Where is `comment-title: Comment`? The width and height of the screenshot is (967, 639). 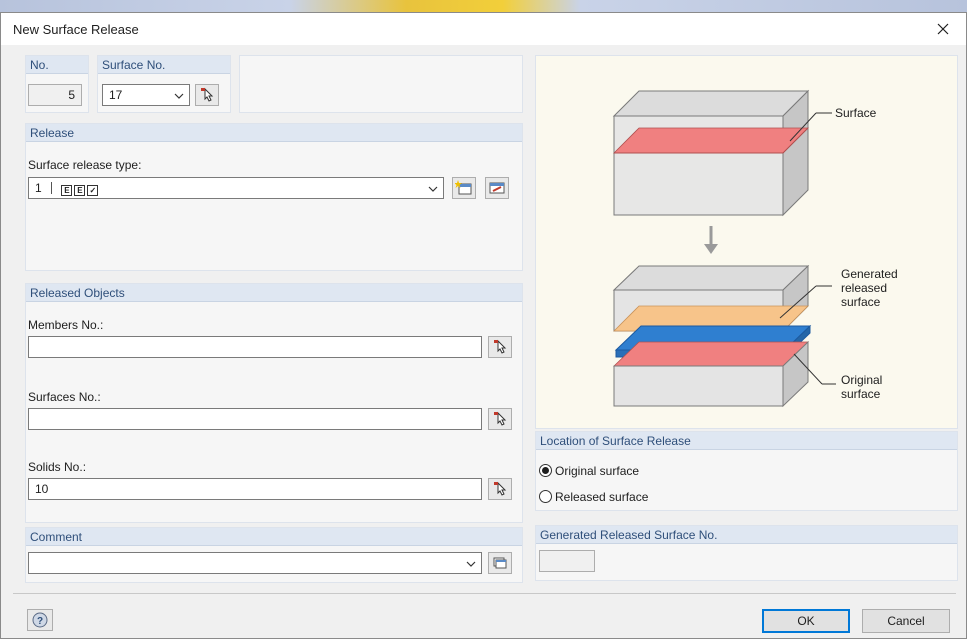
comment-title: Comment is located at coordinates (274, 537).